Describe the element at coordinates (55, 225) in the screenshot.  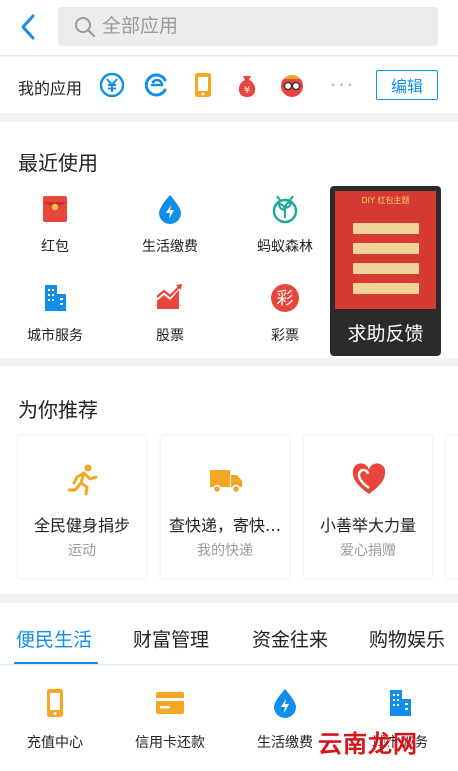
I see `app-red-envelope: 红包` at that location.